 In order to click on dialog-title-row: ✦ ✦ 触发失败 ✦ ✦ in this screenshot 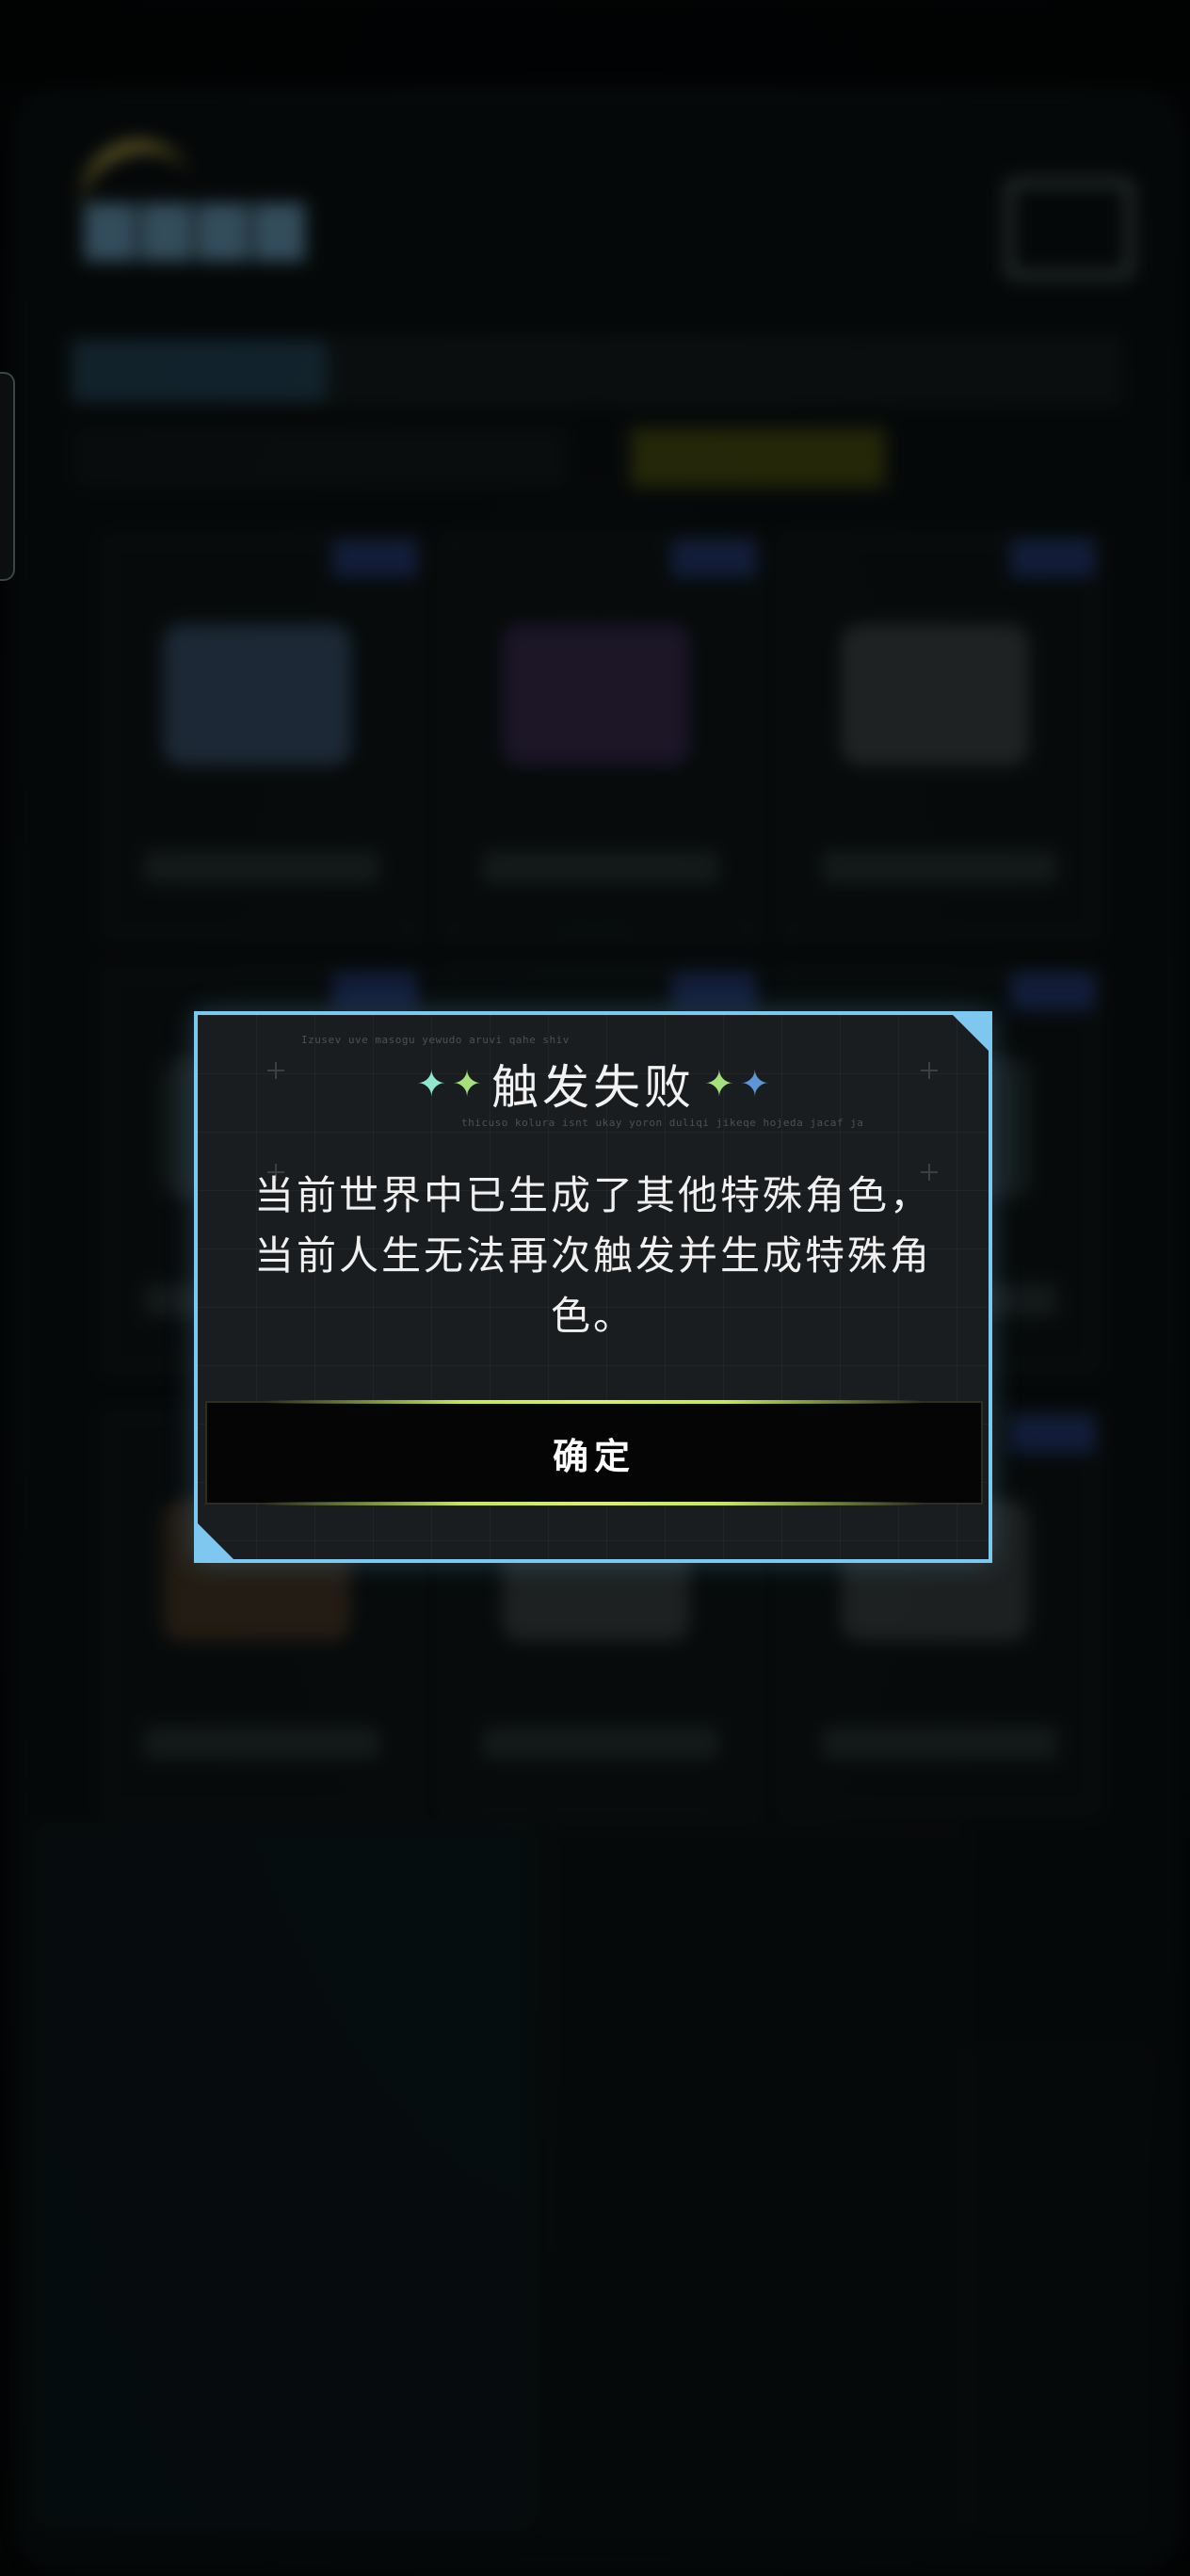, I will do `click(593, 1084)`.